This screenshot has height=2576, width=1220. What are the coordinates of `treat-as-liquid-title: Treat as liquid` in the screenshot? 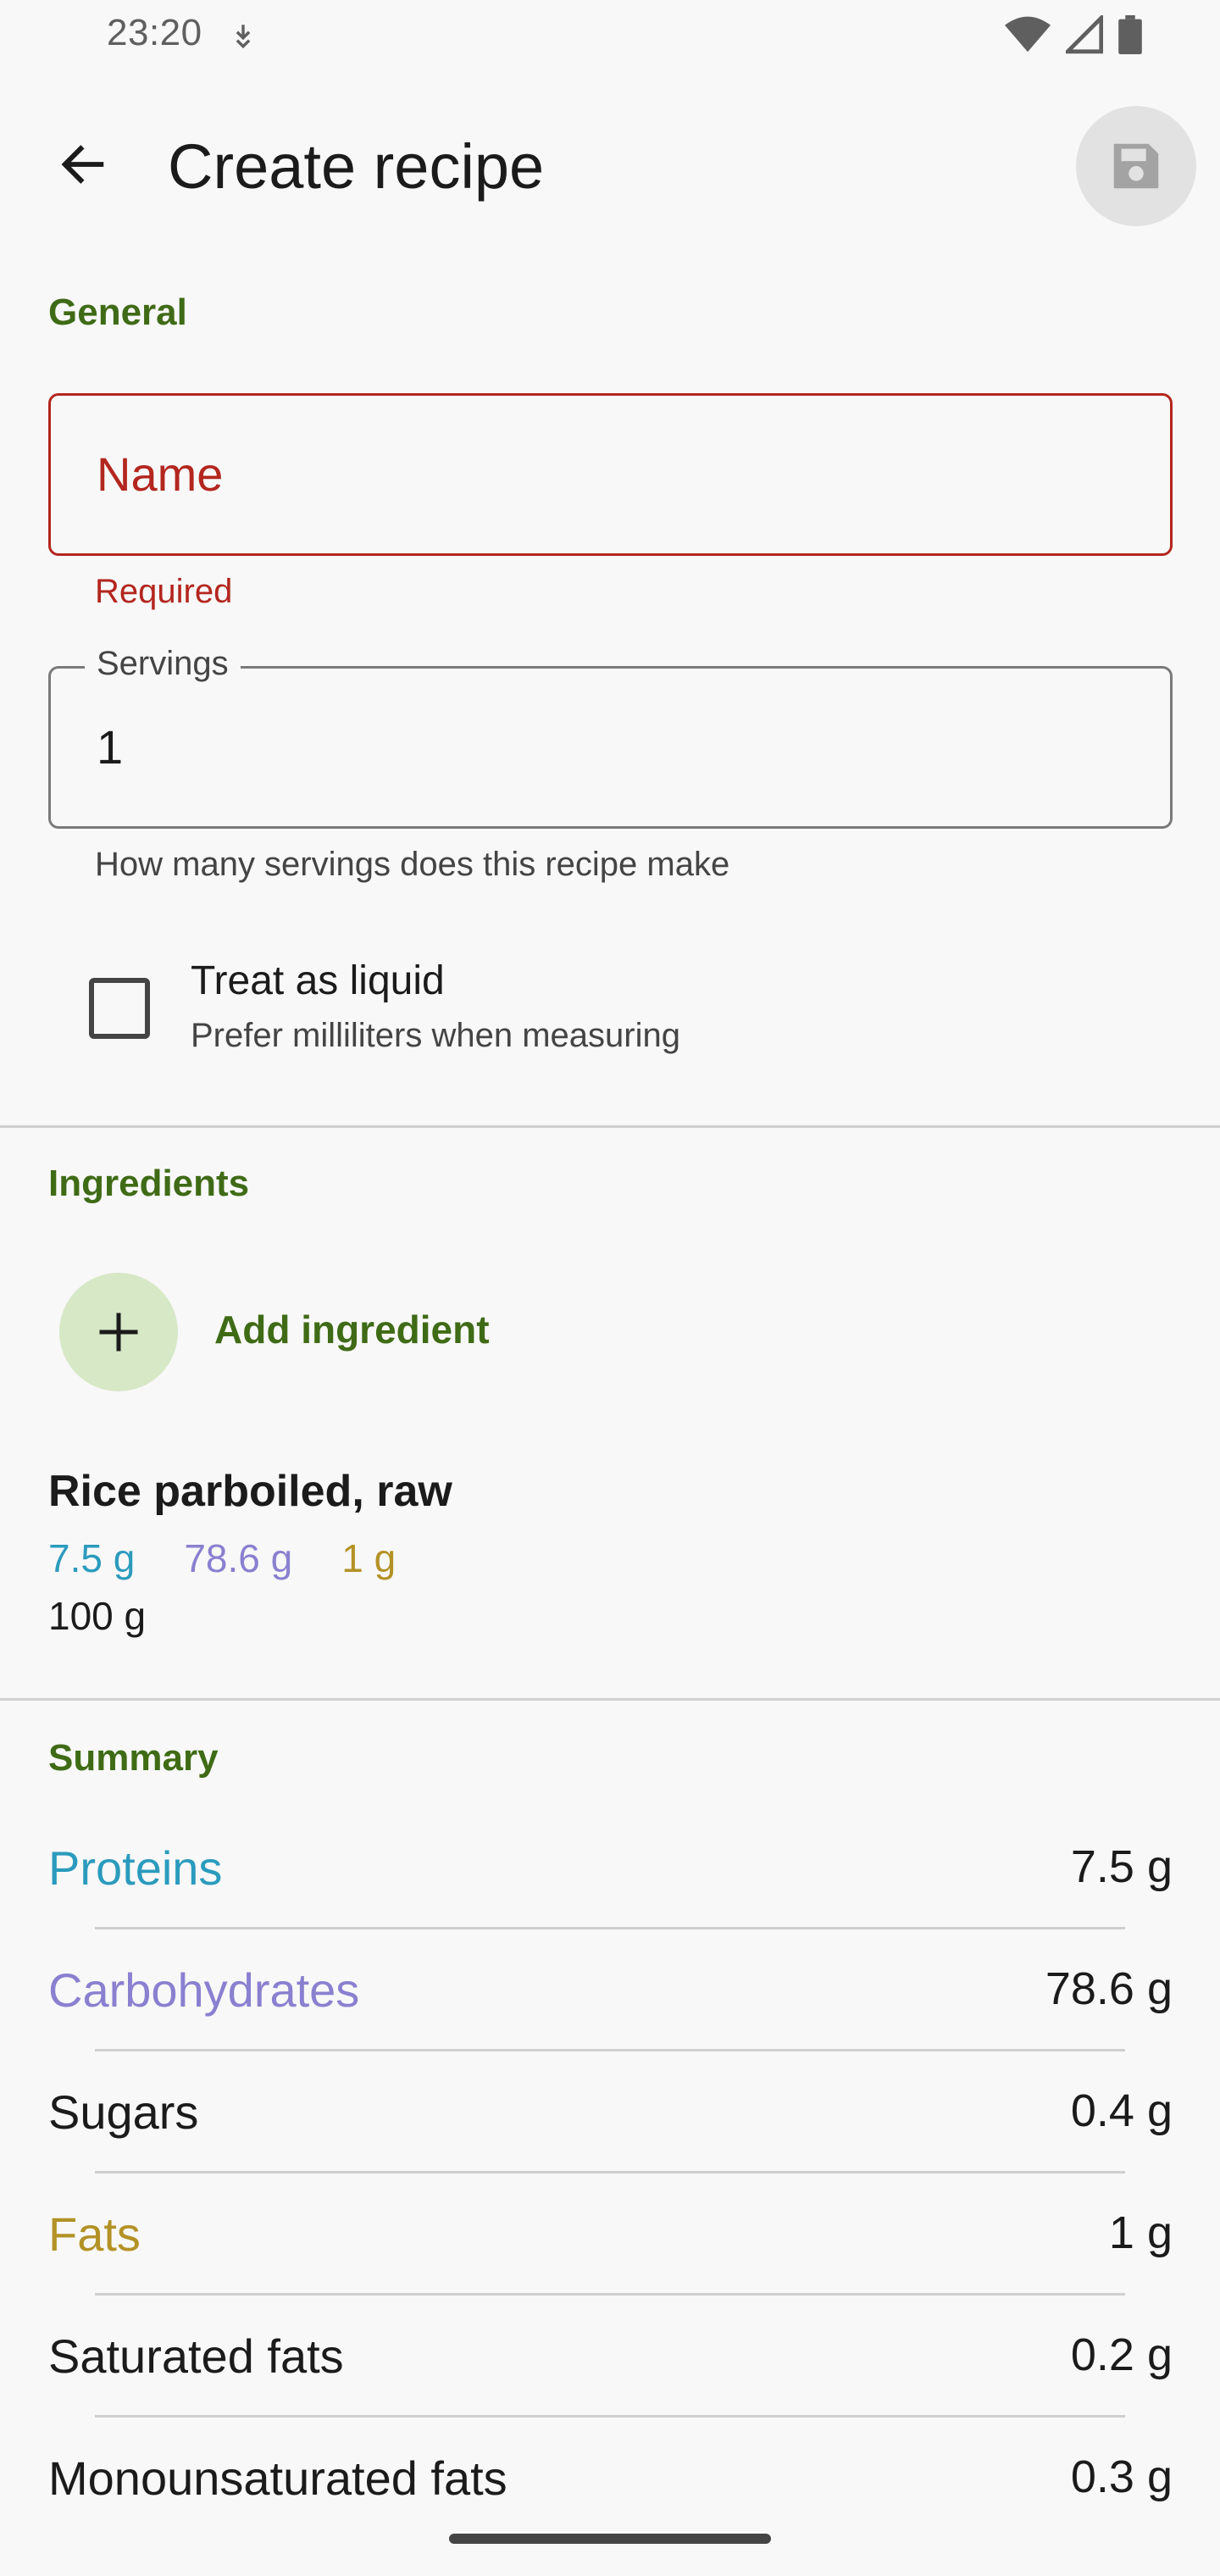 It's located at (318, 980).